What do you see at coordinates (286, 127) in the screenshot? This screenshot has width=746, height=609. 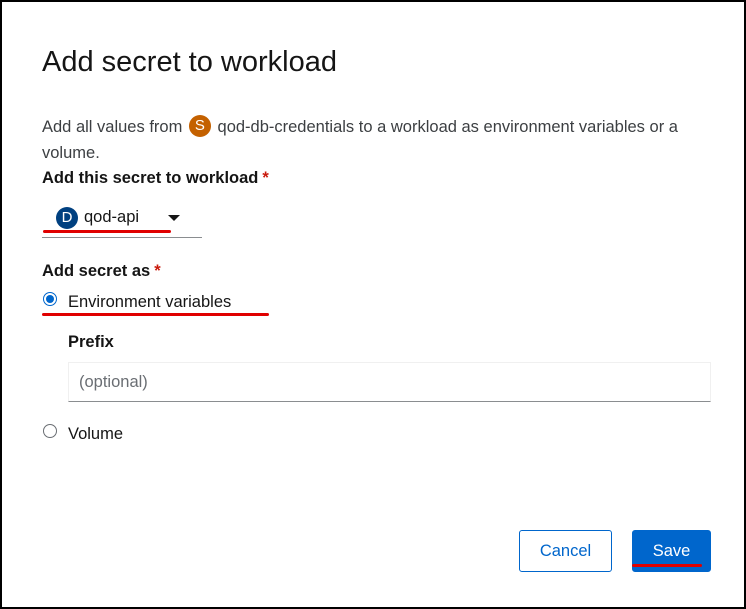 I see `secret-name: qod-db-credentials` at bounding box center [286, 127].